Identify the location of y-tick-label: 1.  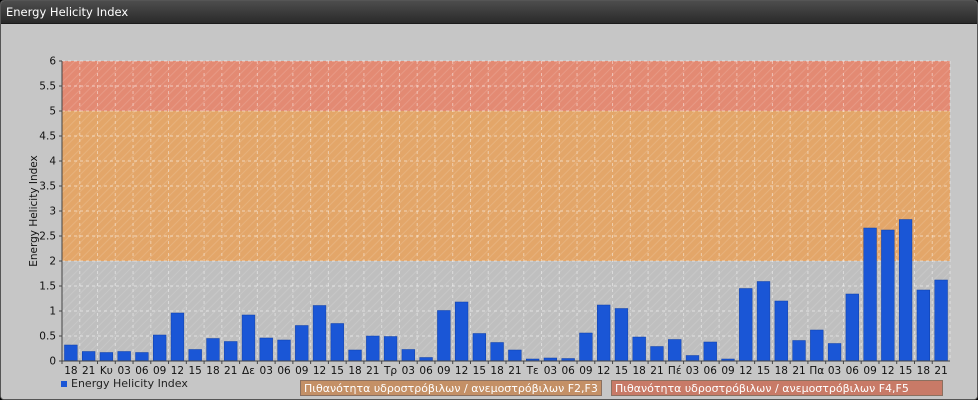
(52, 312).